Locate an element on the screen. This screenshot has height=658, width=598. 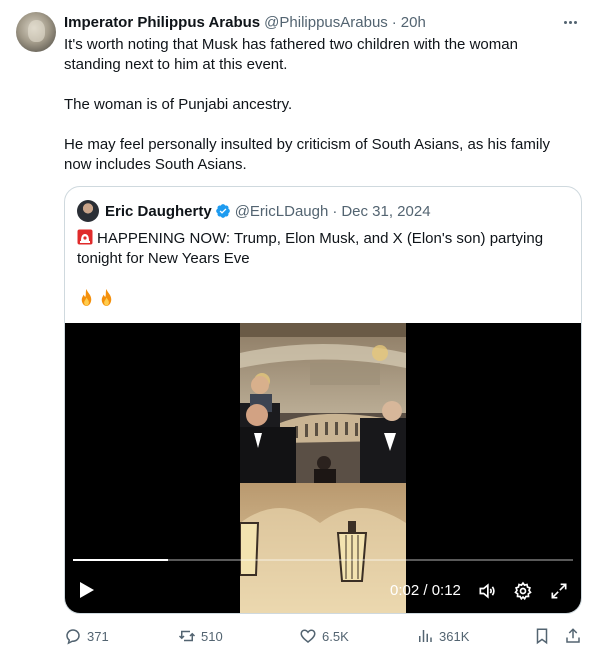
video-frame is located at coordinates (323, 468).